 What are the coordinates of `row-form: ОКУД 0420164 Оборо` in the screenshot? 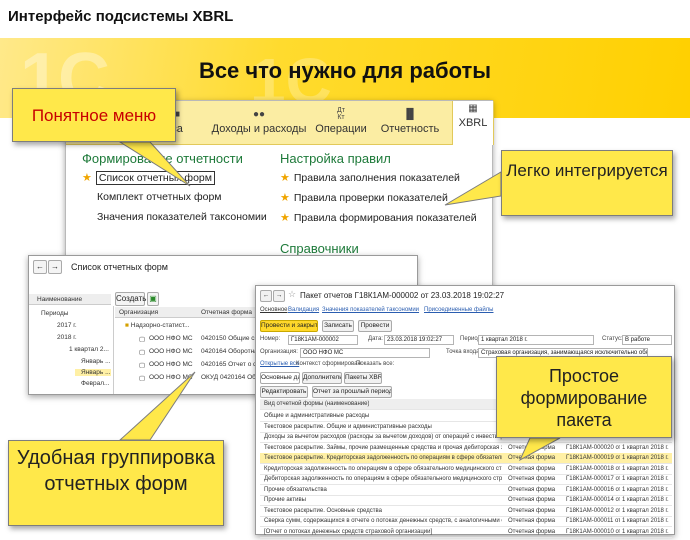 It's located at (230, 377).